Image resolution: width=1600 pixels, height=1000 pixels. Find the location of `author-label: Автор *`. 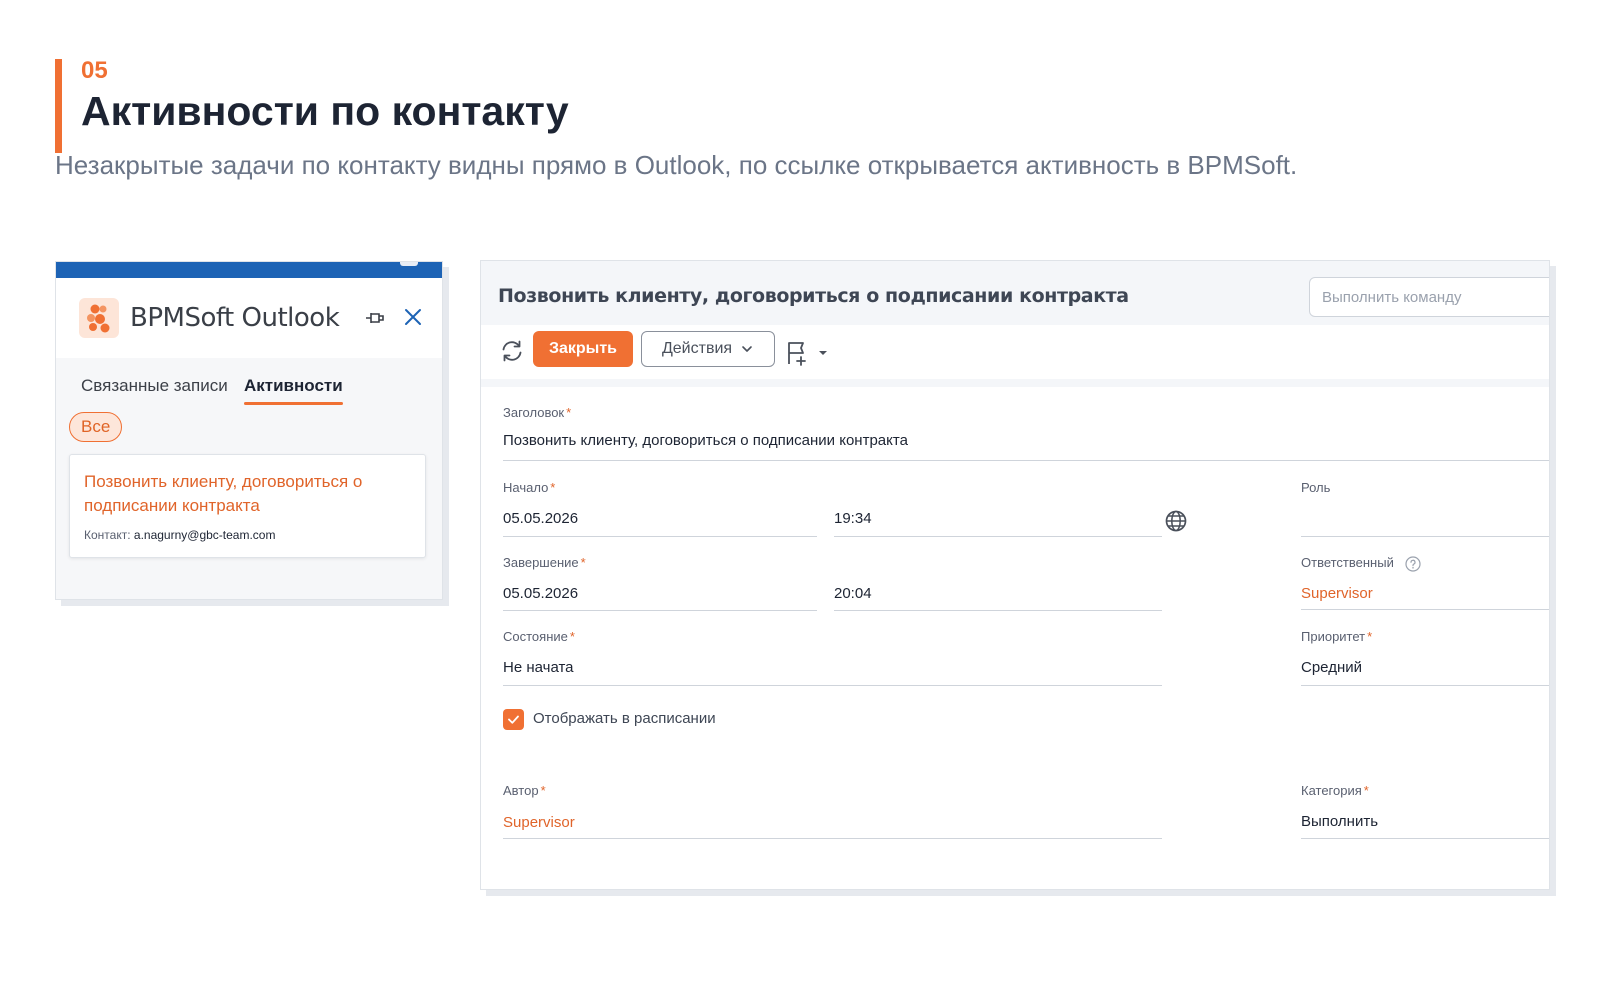

author-label: Автор * is located at coordinates (524, 790).